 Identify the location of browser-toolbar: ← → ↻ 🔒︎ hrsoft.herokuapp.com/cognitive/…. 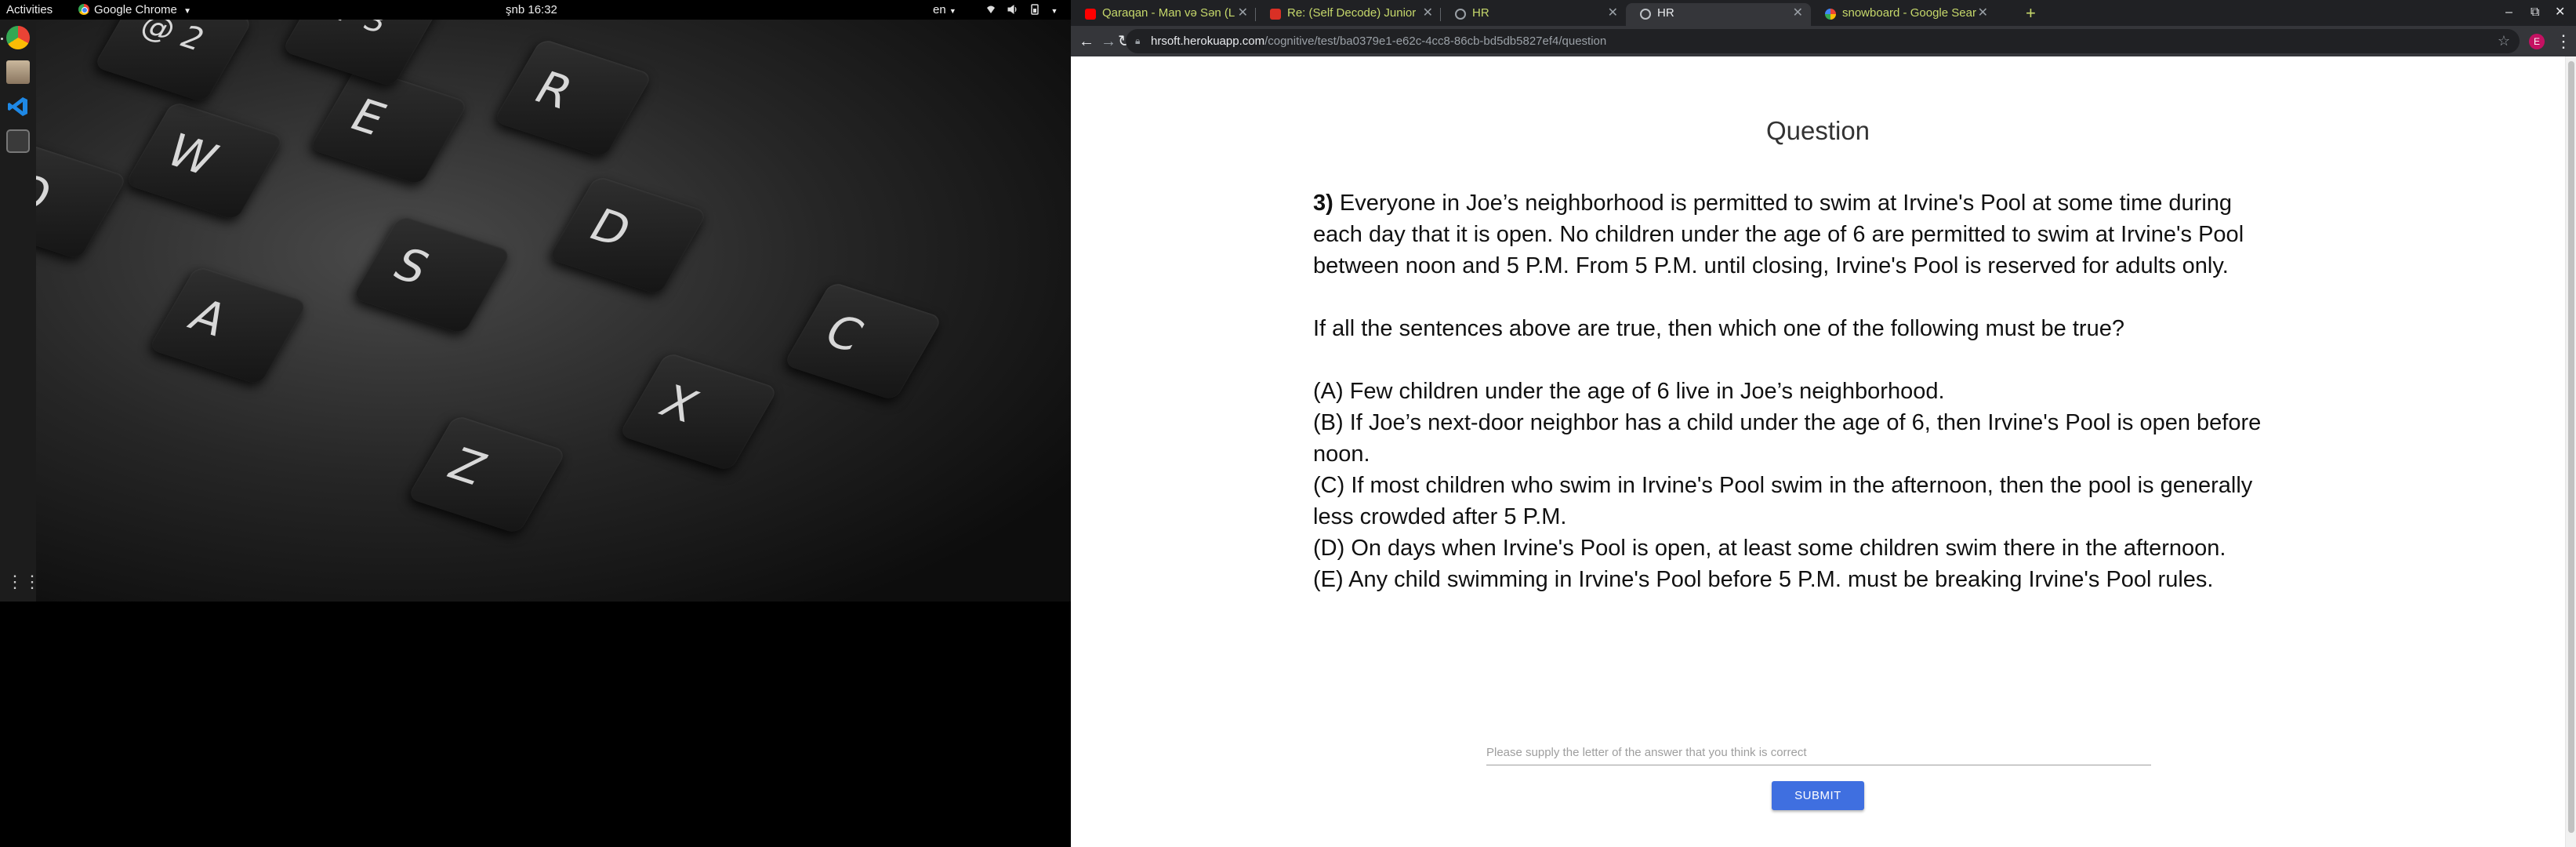
(1823, 41).